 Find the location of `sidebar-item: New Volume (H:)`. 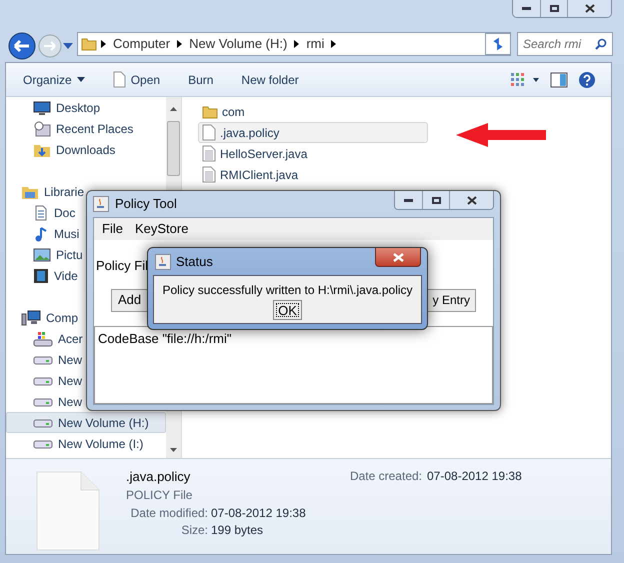

sidebar-item: New Volume (H:) is located at coordinates (86, 422).